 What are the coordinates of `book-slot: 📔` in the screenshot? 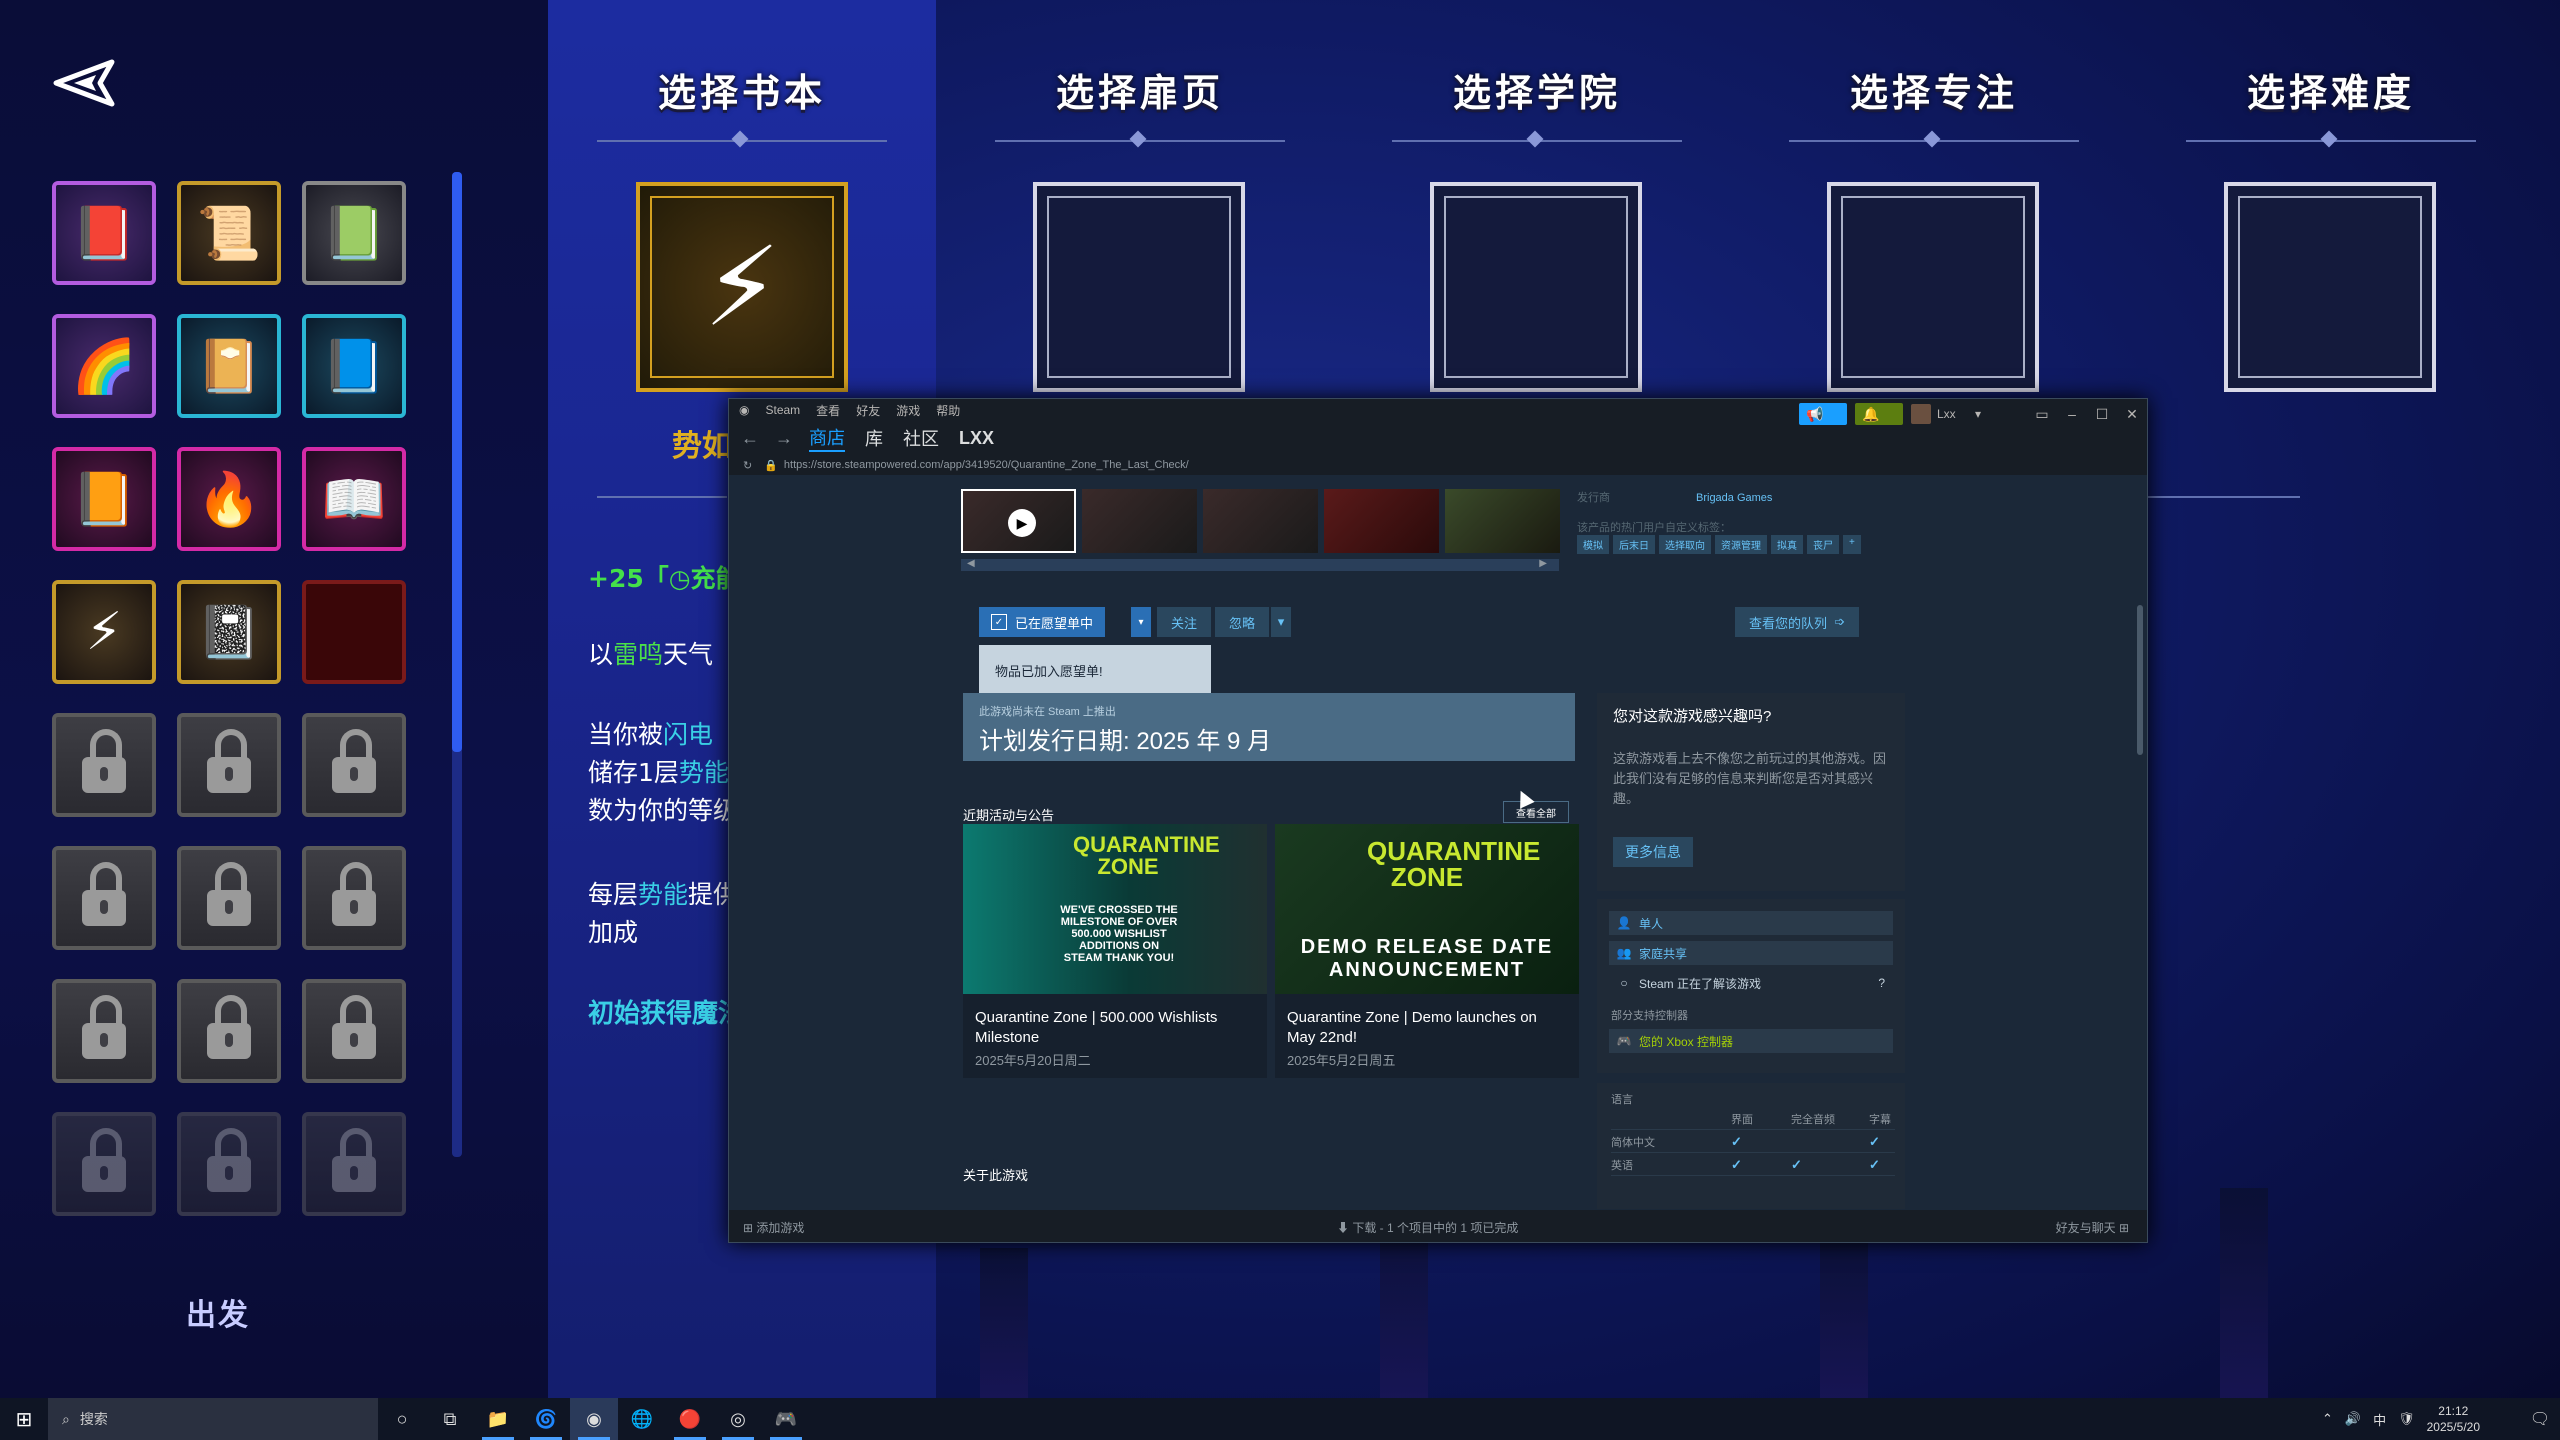 It's located at (229, 366).